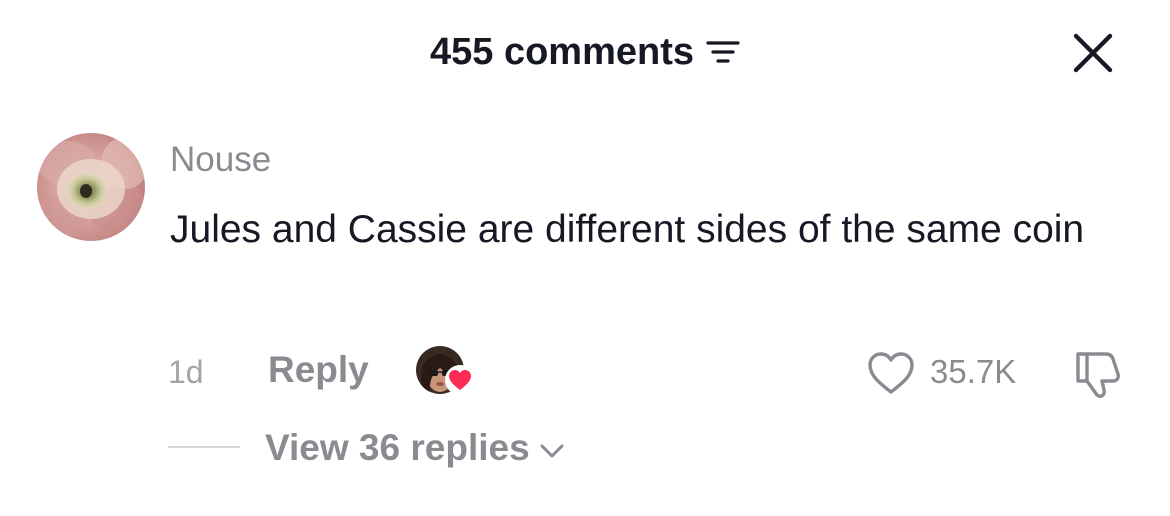  I want to click on rose-avatar-image, so click(91, 187).